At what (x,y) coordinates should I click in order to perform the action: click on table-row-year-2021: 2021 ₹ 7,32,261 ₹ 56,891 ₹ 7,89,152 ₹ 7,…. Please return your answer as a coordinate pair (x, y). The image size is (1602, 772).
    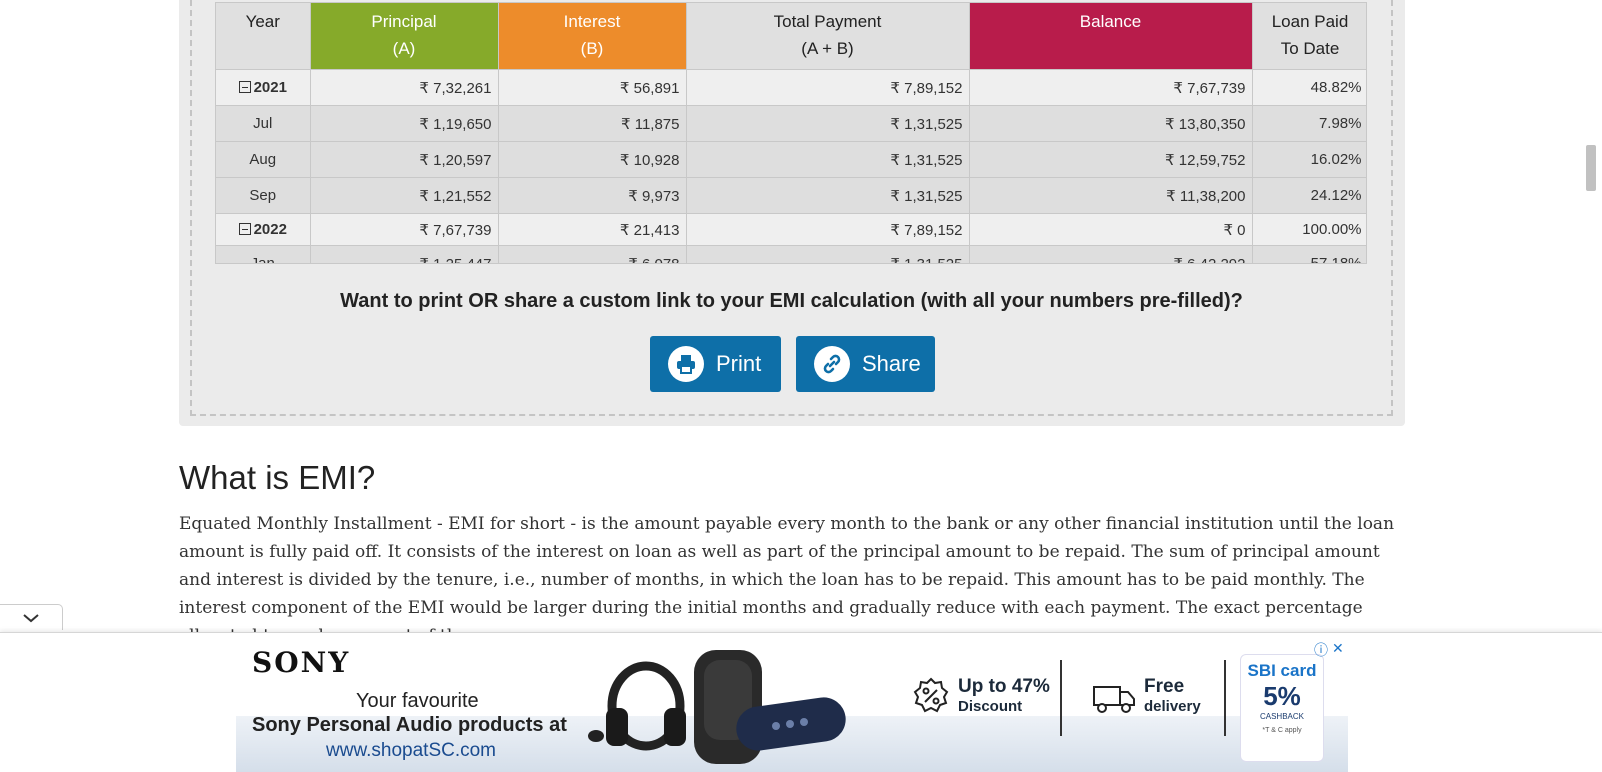
    Looking at the image, I should click on (791, 87).